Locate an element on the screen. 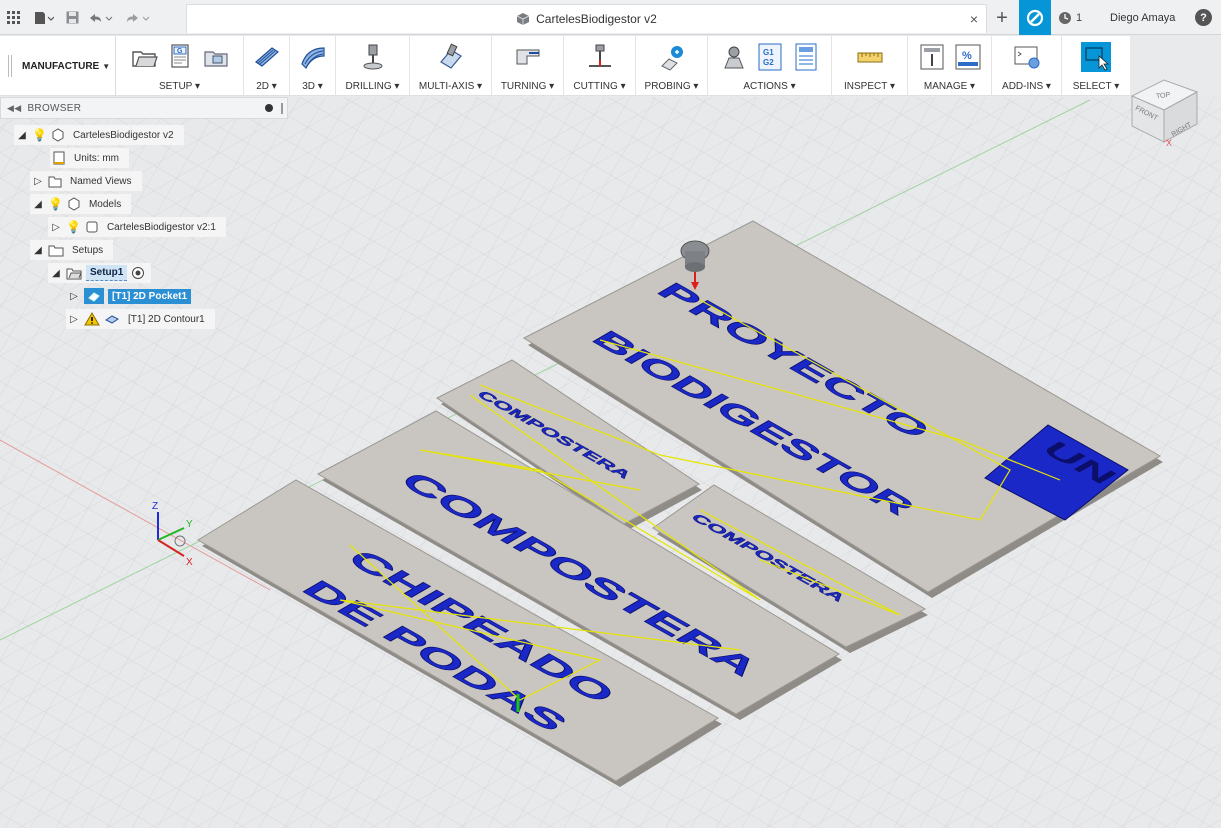  group-label-setup: SETUP is located at coordinates (176, 86).